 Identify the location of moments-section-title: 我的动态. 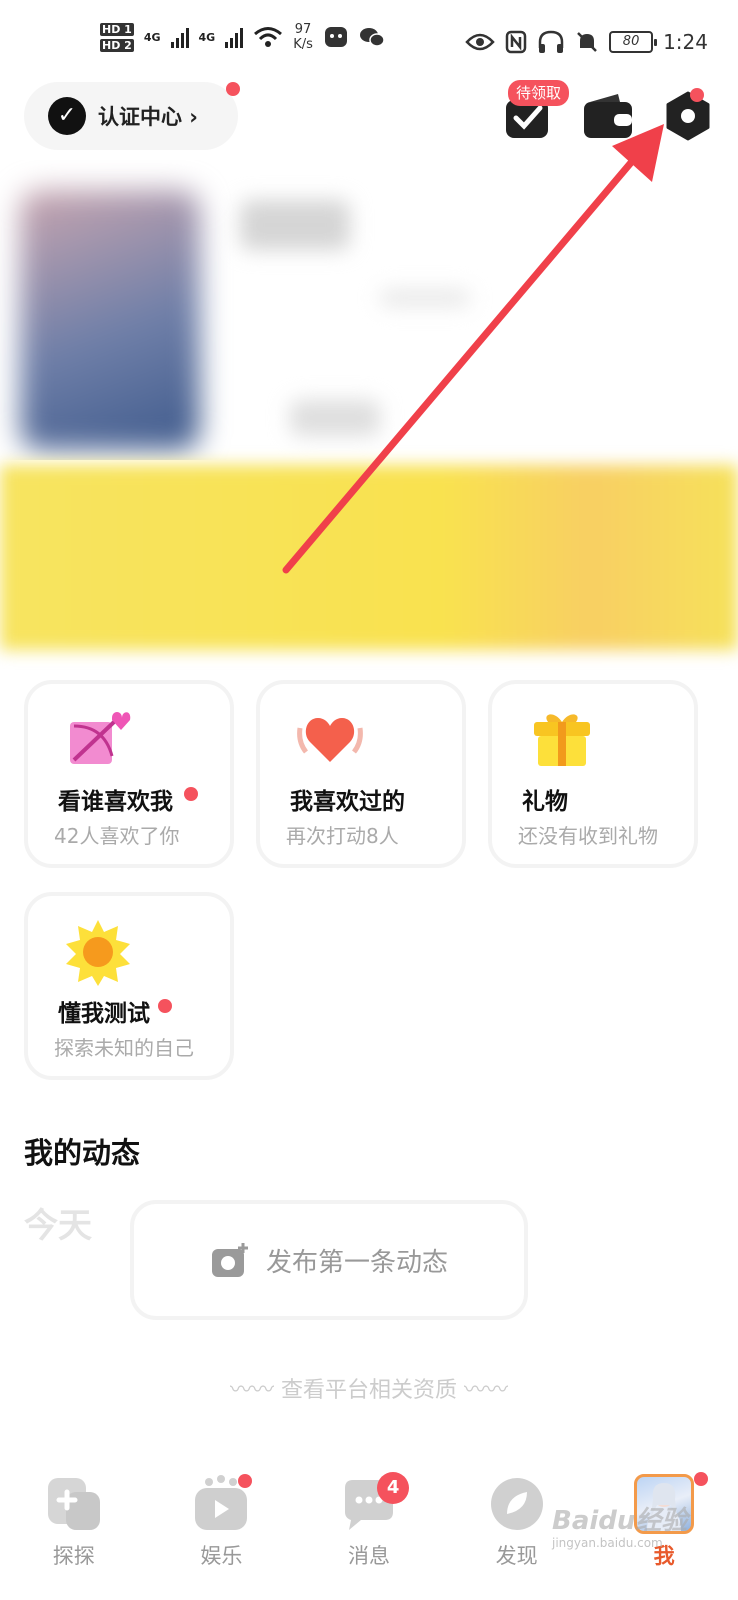
(82, 1153).